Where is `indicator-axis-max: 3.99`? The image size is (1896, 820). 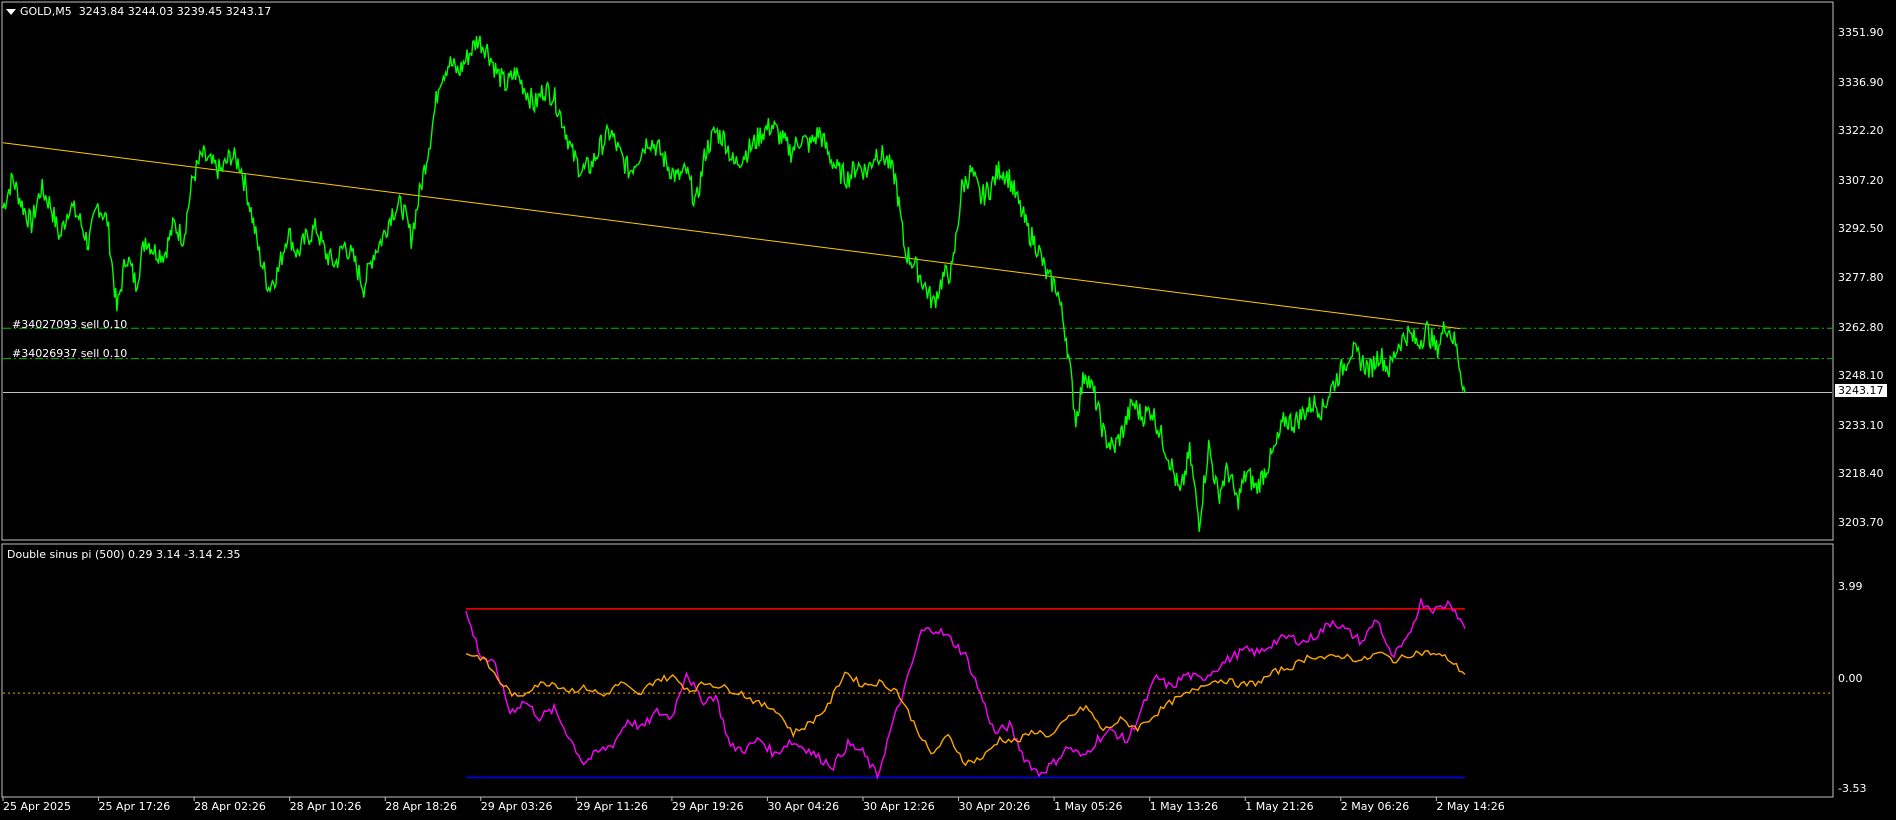
indicator-axis-max: 3.99 is located at coordinates (1850, 586).